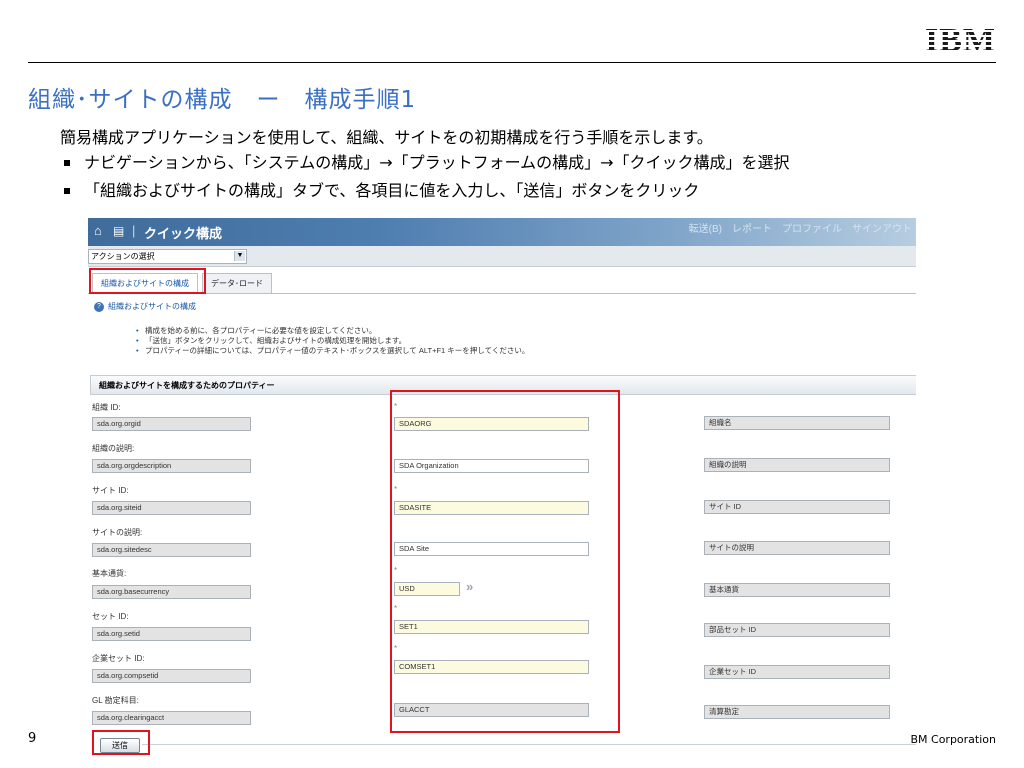  What do you see at coordinates (427, 589) in the screenshot?
I see `base-currency-input: USD` at bounding box center [427, 589].